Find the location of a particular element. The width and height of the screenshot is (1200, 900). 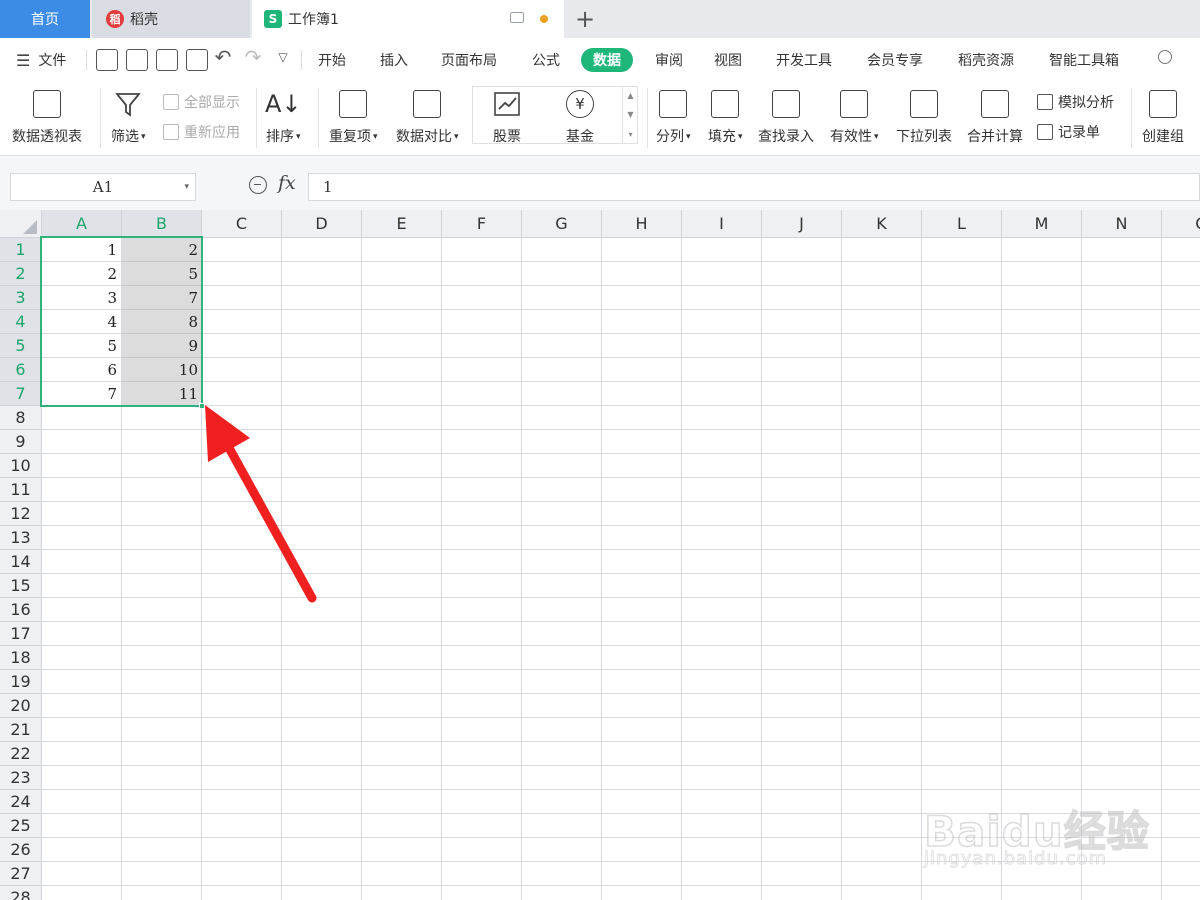

filter-button: 筛选 ▾ is located at coordinates (128, 119).